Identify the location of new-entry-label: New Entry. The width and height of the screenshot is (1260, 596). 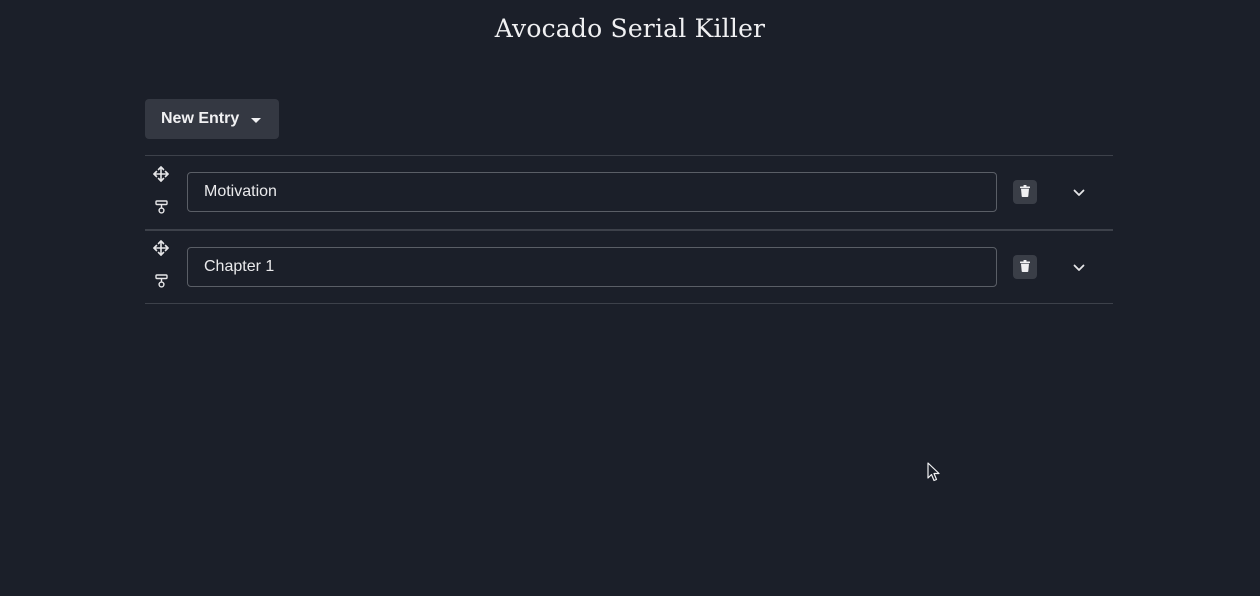
(200, 118).